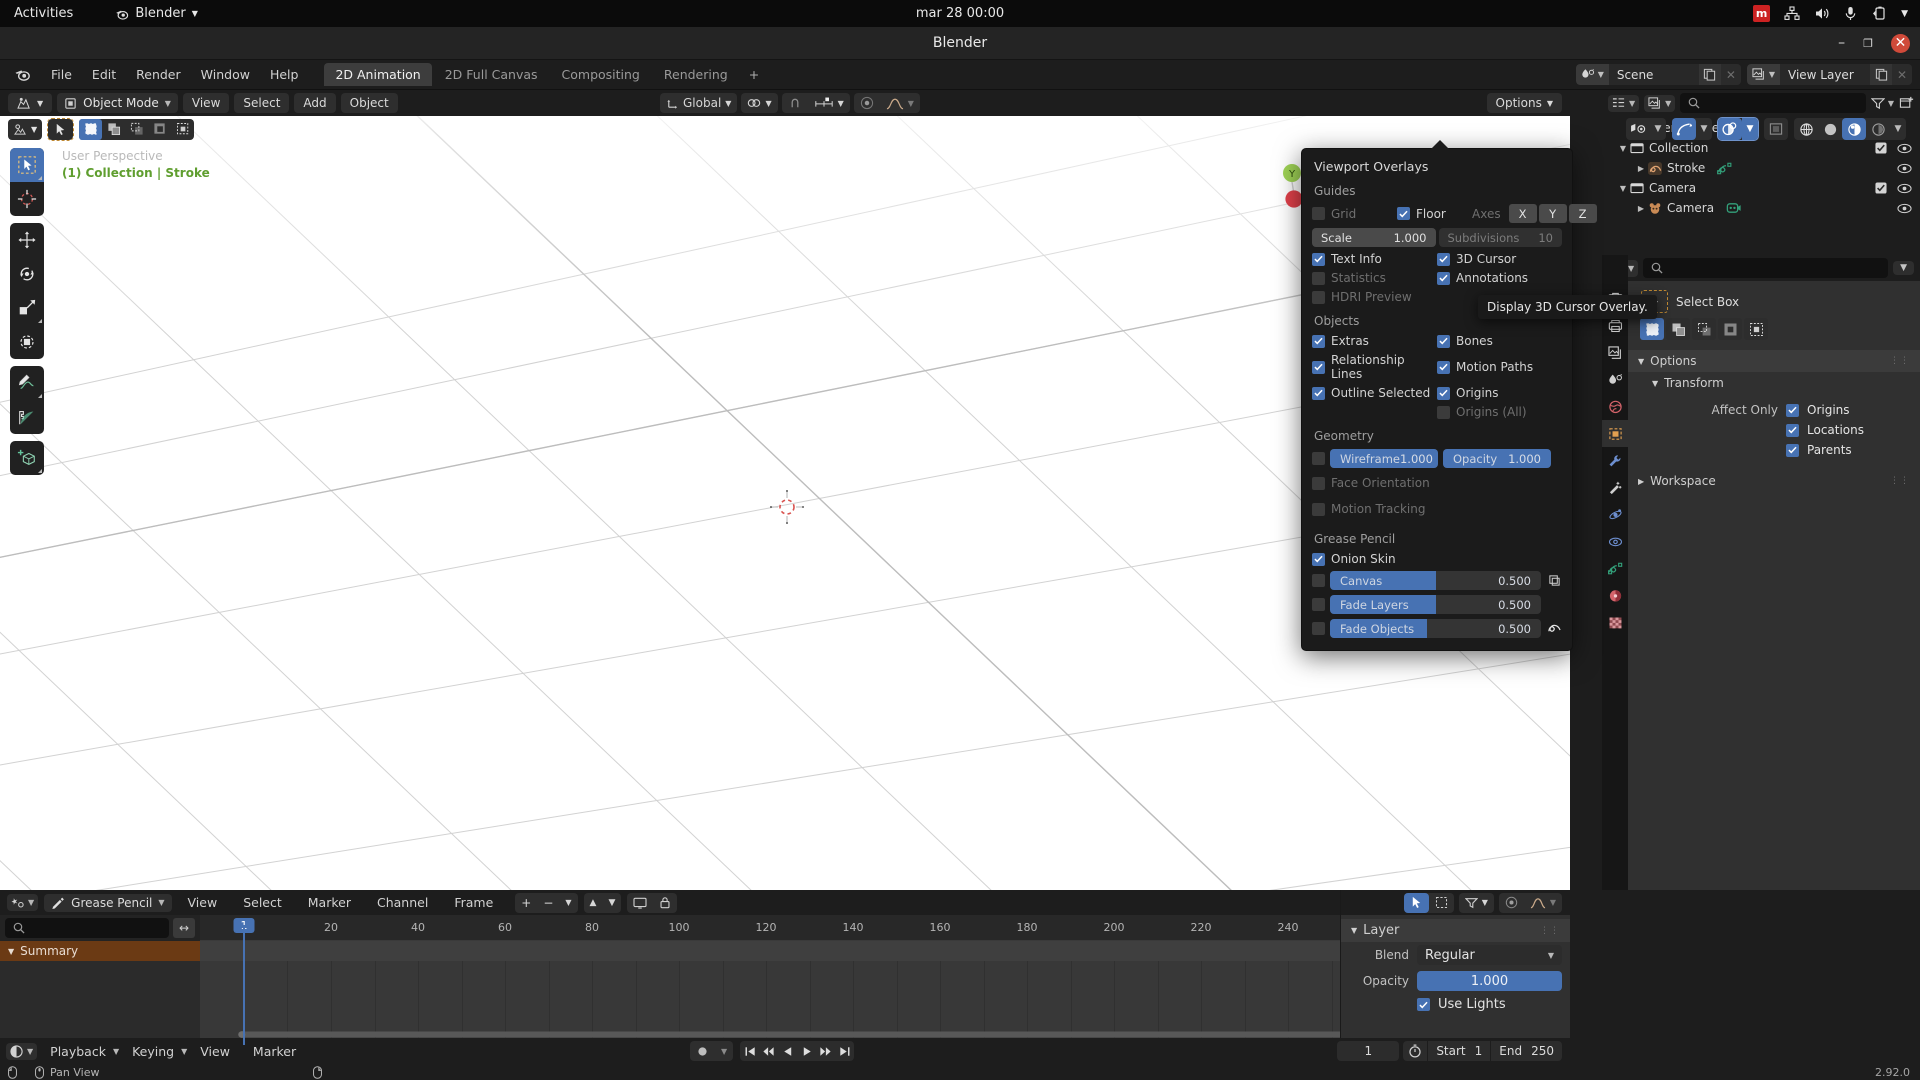 The width and height of the screenshot is (1920, 1080). What do you see at coordinates (601, 74) in the screenshot?
I see `tab-compositing: Compositing` at bounding box center [601, 74].